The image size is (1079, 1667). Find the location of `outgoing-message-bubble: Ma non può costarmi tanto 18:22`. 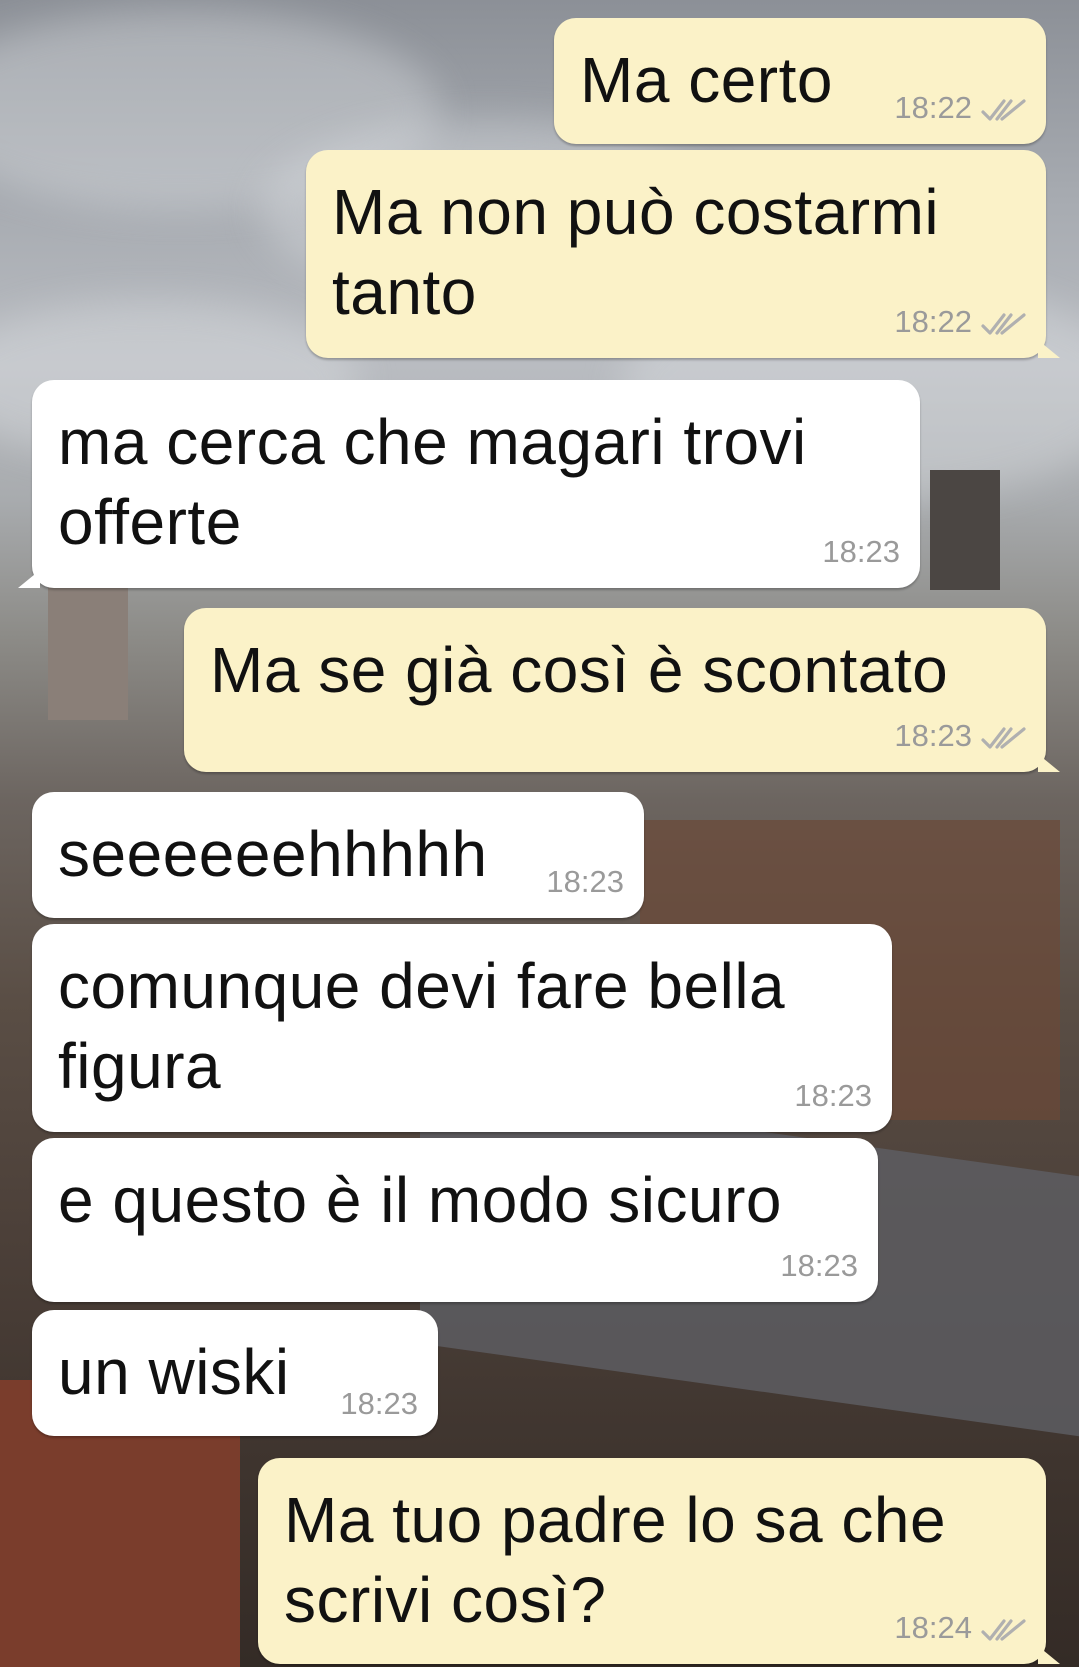

outgoing-message-bubble: Ma non può costarmi tanto 18:22 is located at coordinates (683, 254).